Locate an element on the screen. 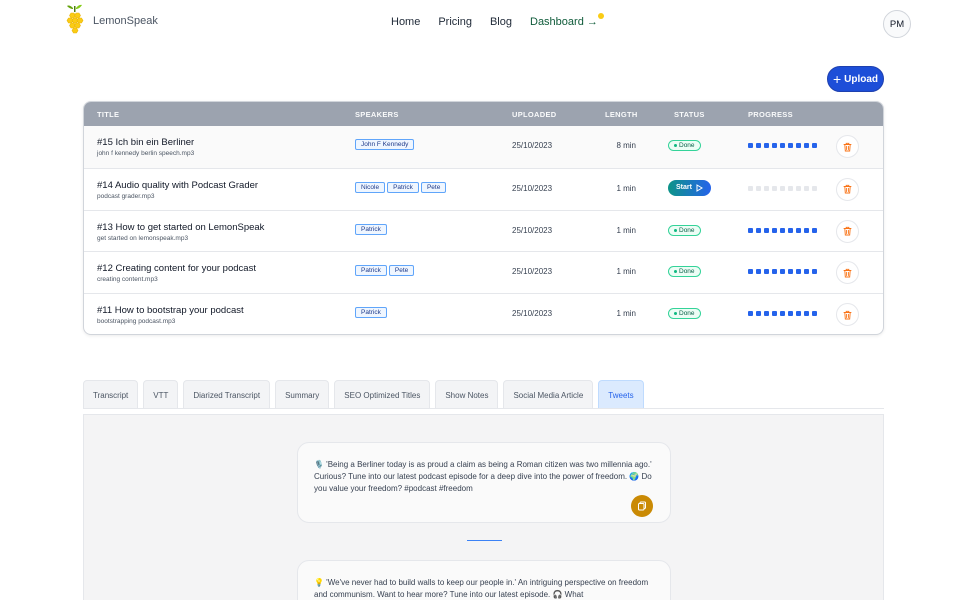 The image size is (972, 600). nav-dashboard: Dashboard → is located at coordinates (567, 20).